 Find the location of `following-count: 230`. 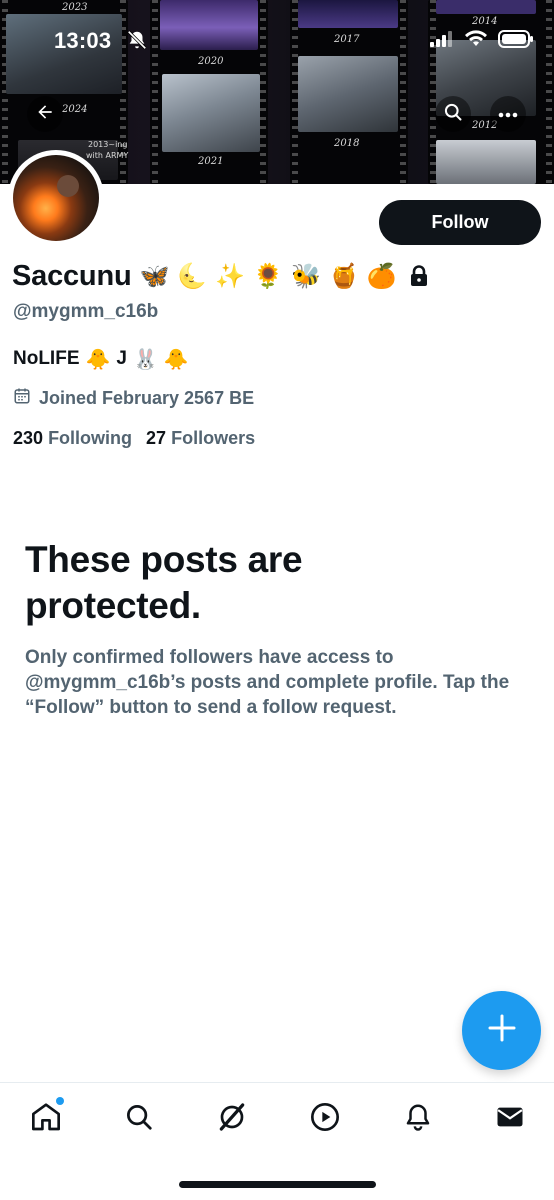

following-count: 230 is located at coordinates (28, 437).